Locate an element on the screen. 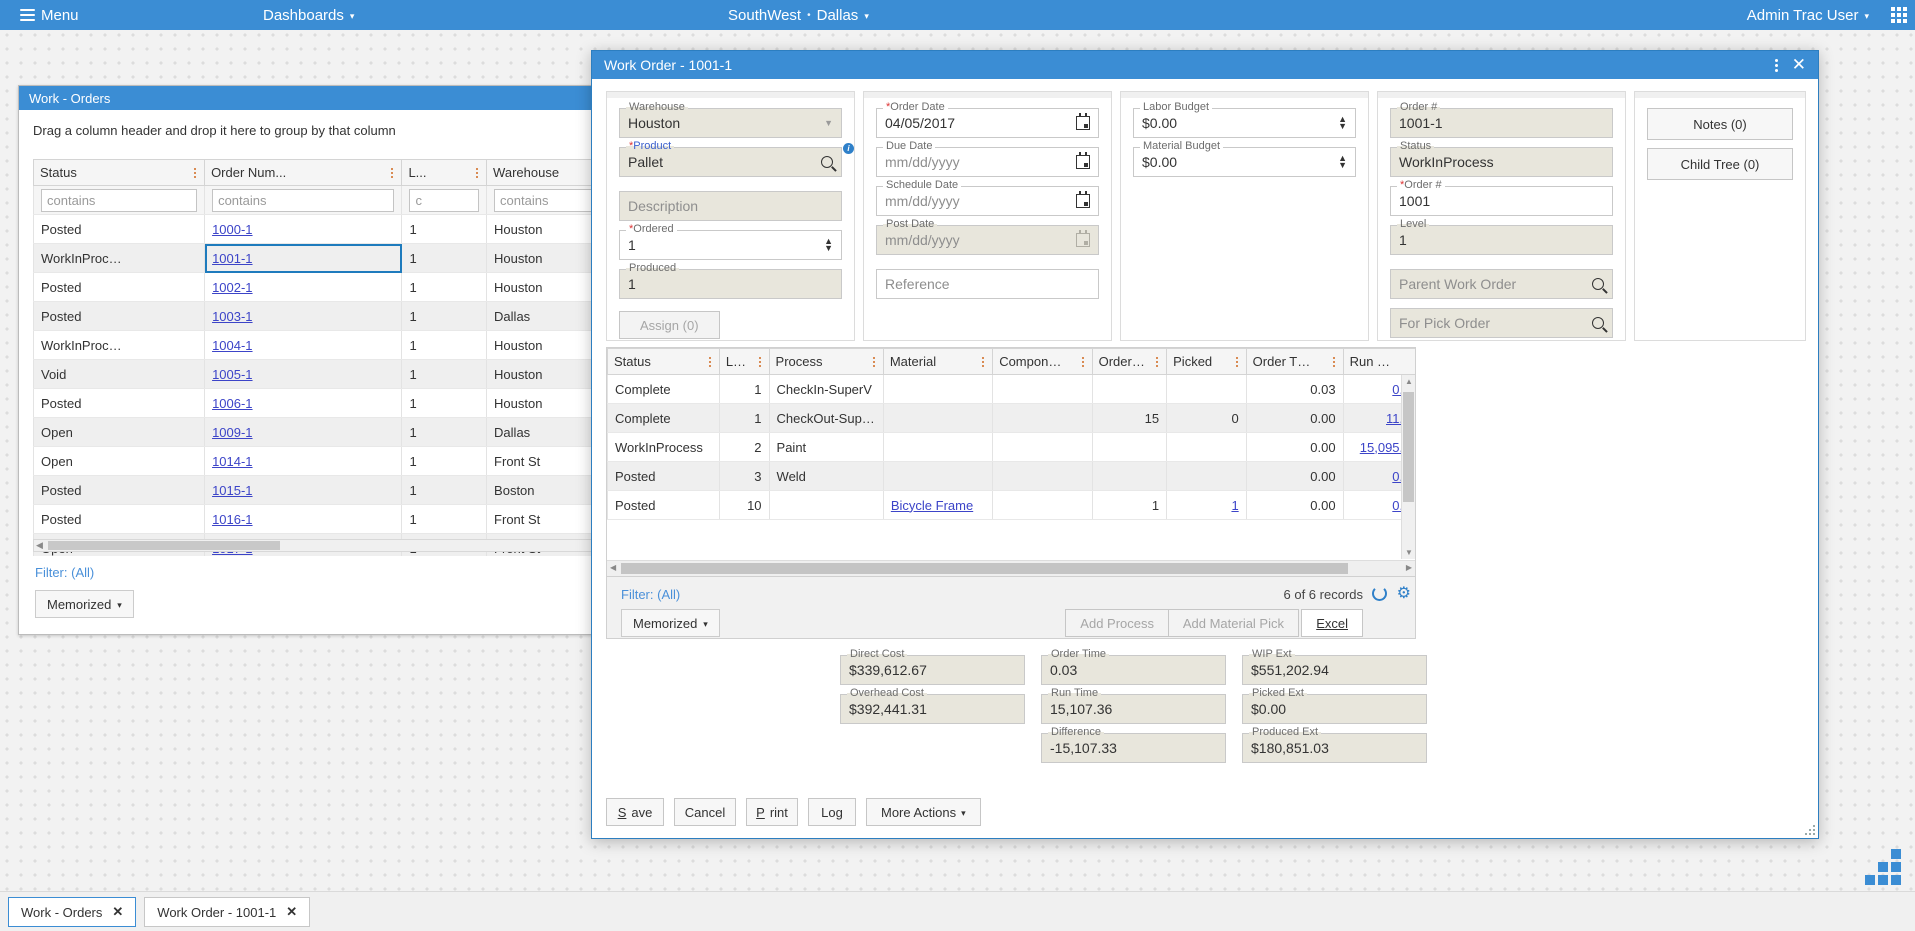 This screenshot has height=931, width=1915. assign-button: Assign (0) is located at coordinates (669, 325).